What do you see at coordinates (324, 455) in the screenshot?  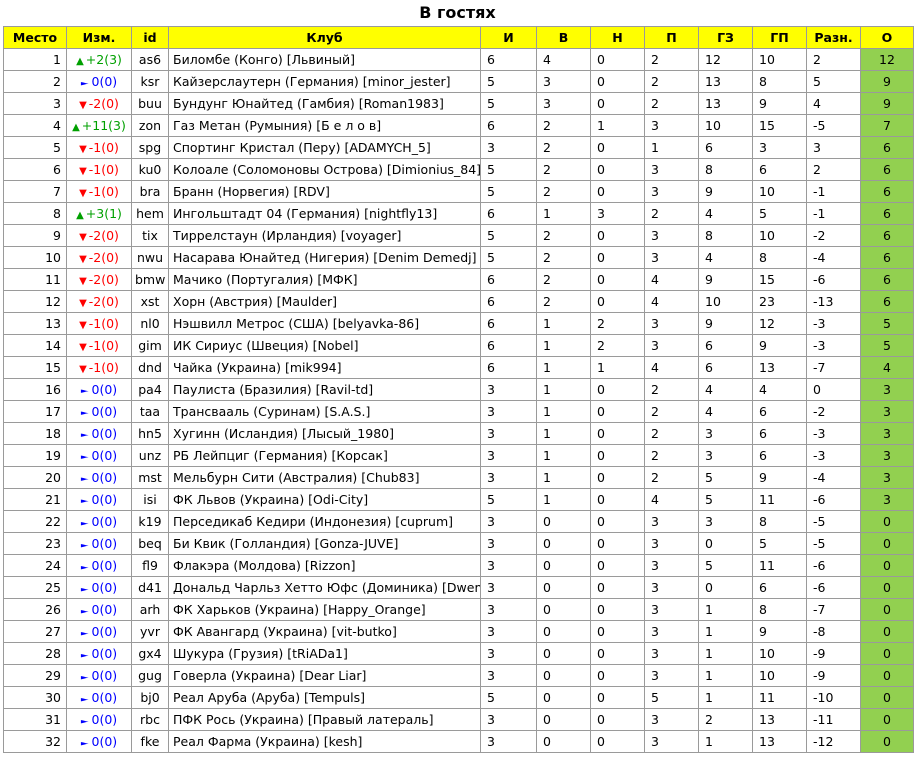 I see `club-cell: РБ Лейпциг (Германия) [Корсак]` at bounding box center [324, 455].